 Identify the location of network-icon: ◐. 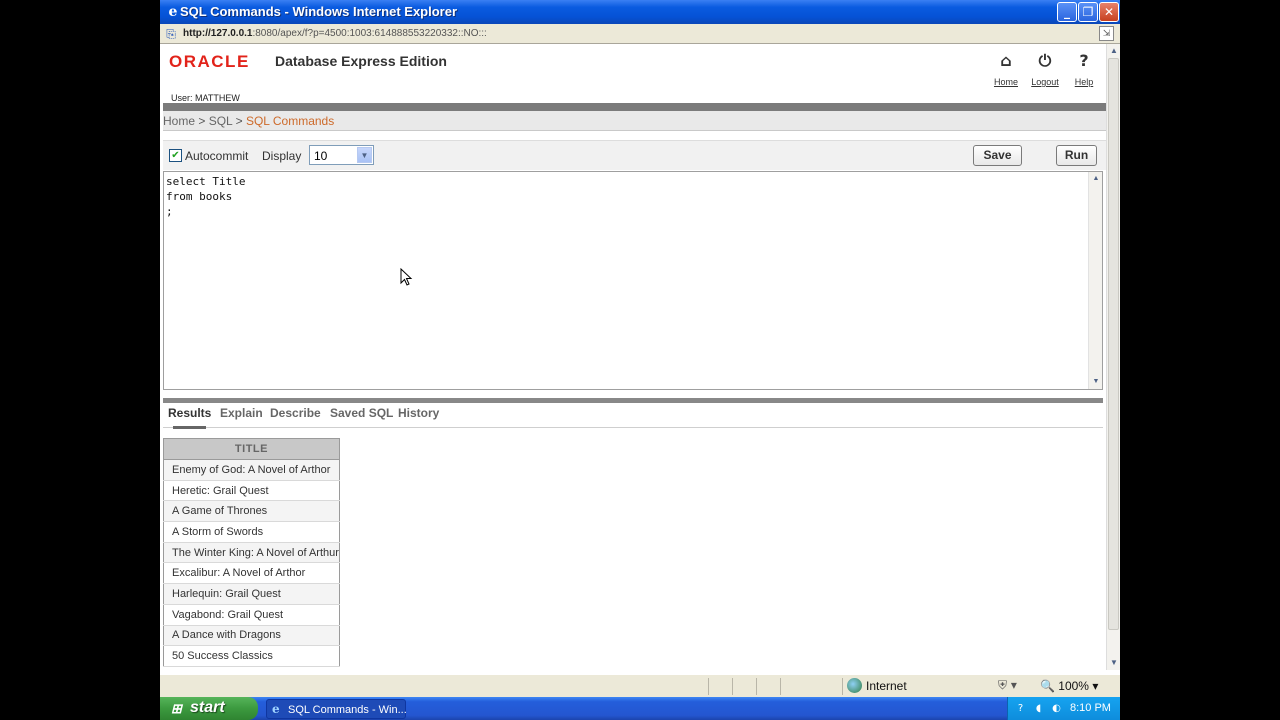
(1056, 708).